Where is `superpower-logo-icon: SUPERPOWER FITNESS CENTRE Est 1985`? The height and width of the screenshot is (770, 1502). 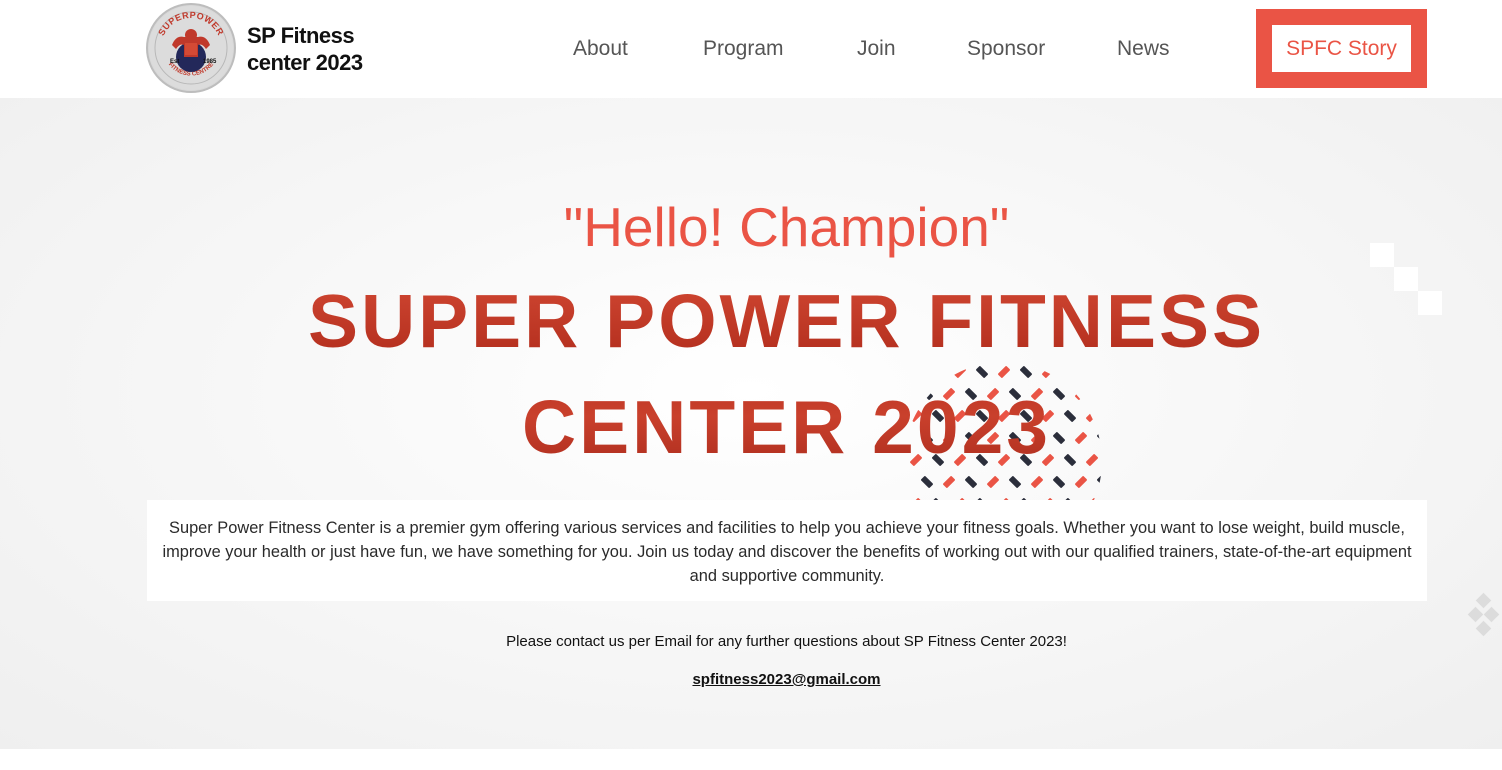
superpower-logo-icon: SUPERPOWER FITNESS CENTRE Est 1985 is located at coordinates (191, 48).